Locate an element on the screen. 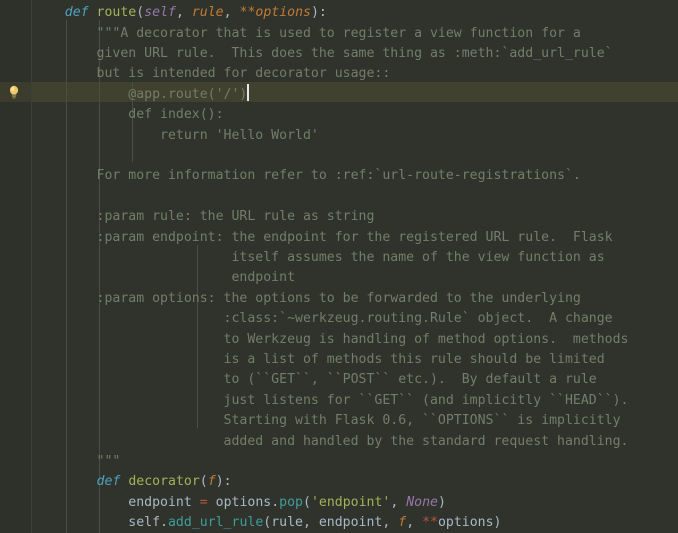  code-token: decorator is located at coordinates (164, 482).